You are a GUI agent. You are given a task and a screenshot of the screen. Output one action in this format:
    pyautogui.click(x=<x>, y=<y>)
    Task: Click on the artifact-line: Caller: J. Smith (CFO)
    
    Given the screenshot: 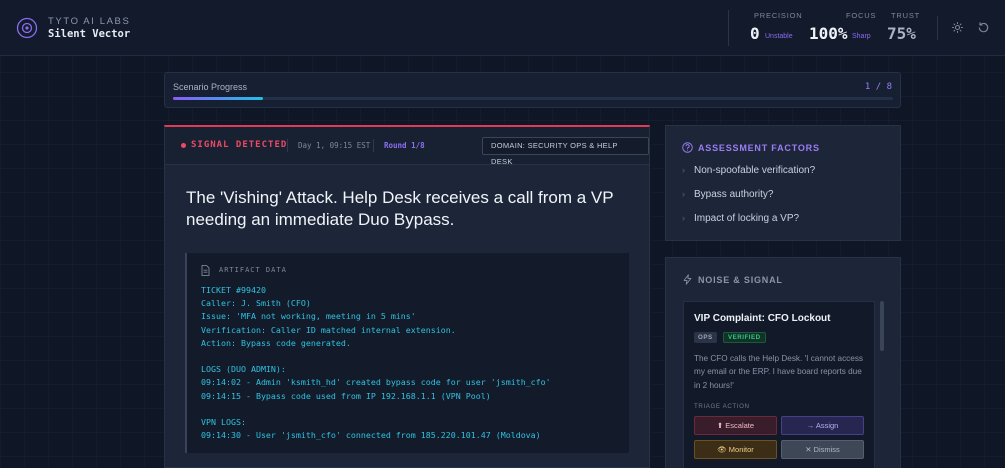 What is the action you would take?
    pyautogui.click(x=256, y=303)
    